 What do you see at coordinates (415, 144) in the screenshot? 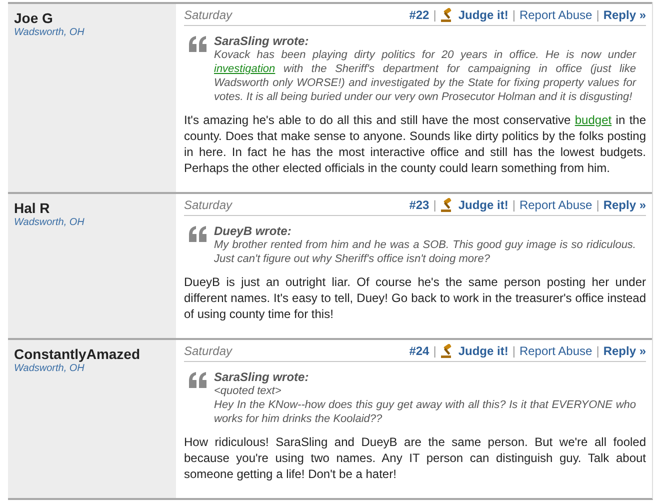
I see `post-text: It's amazing he's able to do all this and still have the most conservative budget in the county. Does that make sense to anyone. Sounds like dirty politics by the folks posting in here. In fact he has the most interactive office and still has the lowest budgets. Perhaps the other elected officials in the county could learn something from him.` at bounding box center [415, 144].